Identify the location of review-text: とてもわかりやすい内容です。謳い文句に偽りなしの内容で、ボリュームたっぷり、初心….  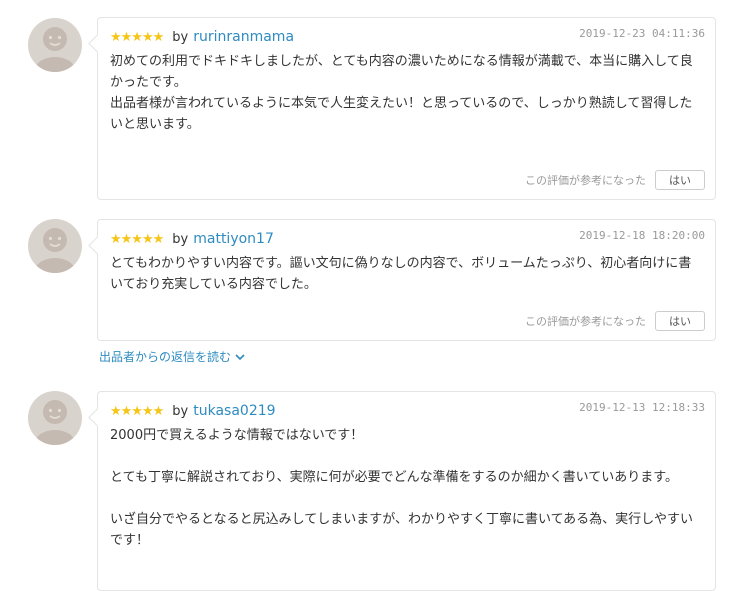
(401, 274).